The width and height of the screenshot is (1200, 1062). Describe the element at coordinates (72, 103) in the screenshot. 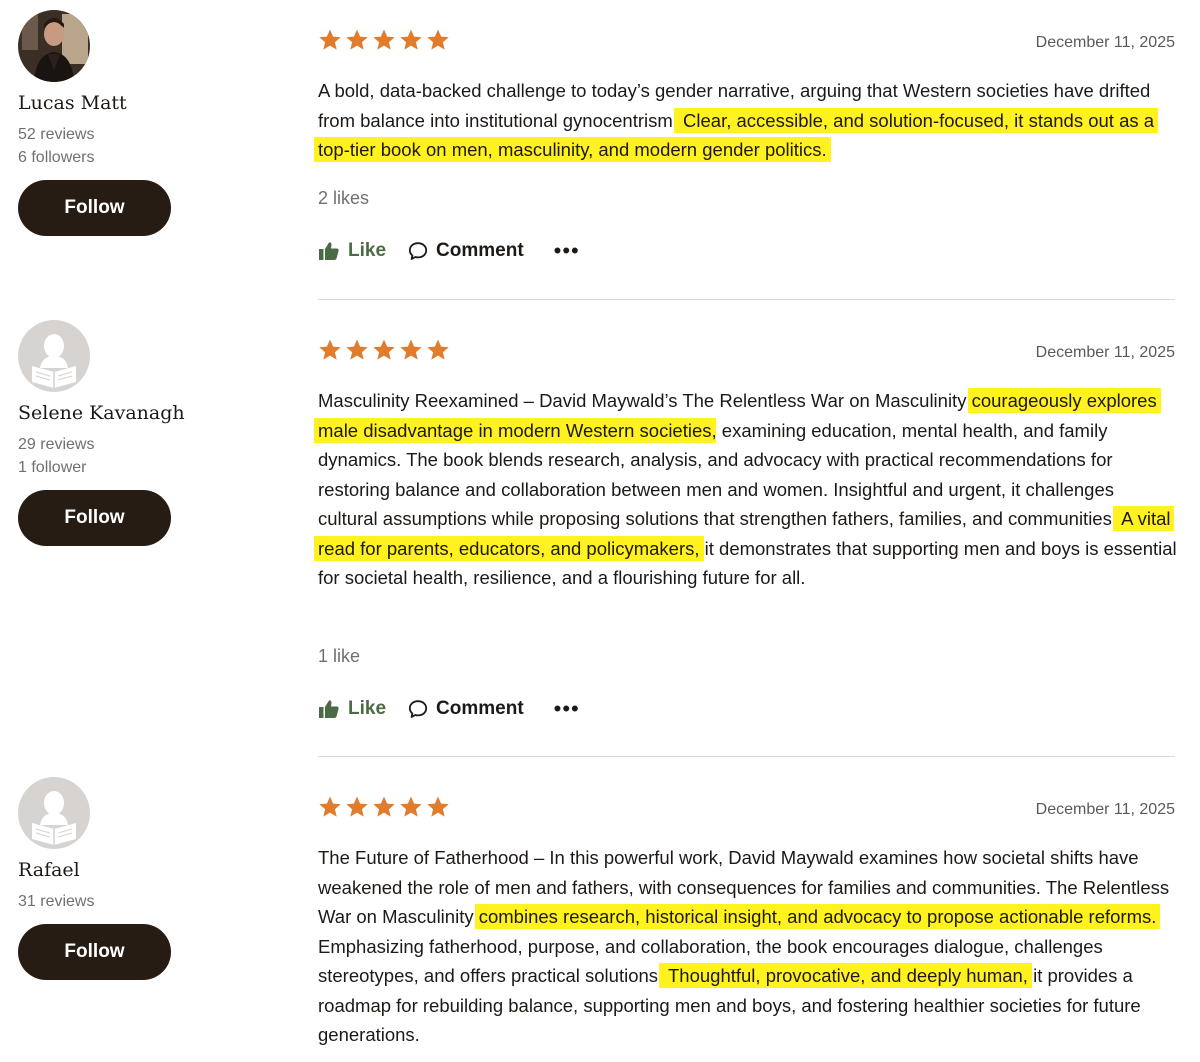

I see `reviewer-name: Lucas Matt` at that location.